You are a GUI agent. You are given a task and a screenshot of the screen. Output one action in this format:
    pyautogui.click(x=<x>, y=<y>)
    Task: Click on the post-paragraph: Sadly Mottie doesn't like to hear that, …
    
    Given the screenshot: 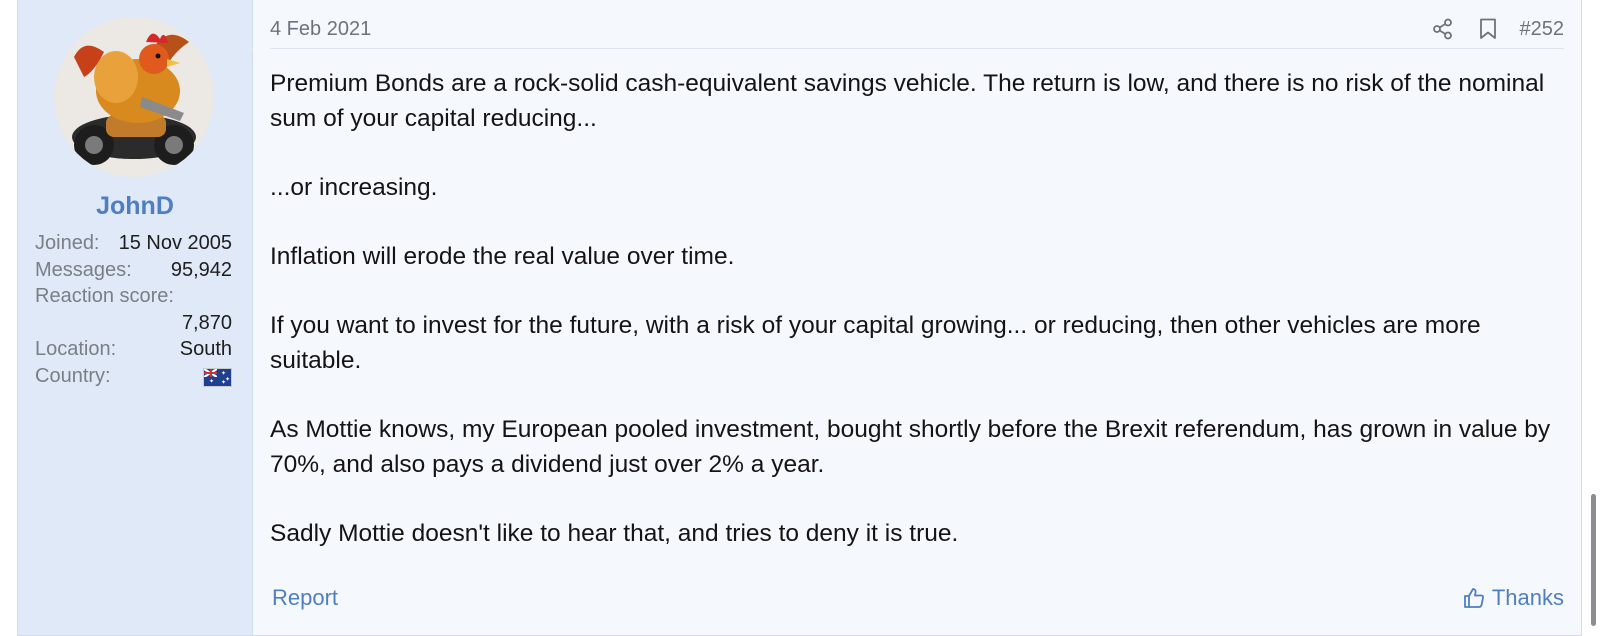 What is the action you would take?
    pyautogui.click(x=614, y=533)
    